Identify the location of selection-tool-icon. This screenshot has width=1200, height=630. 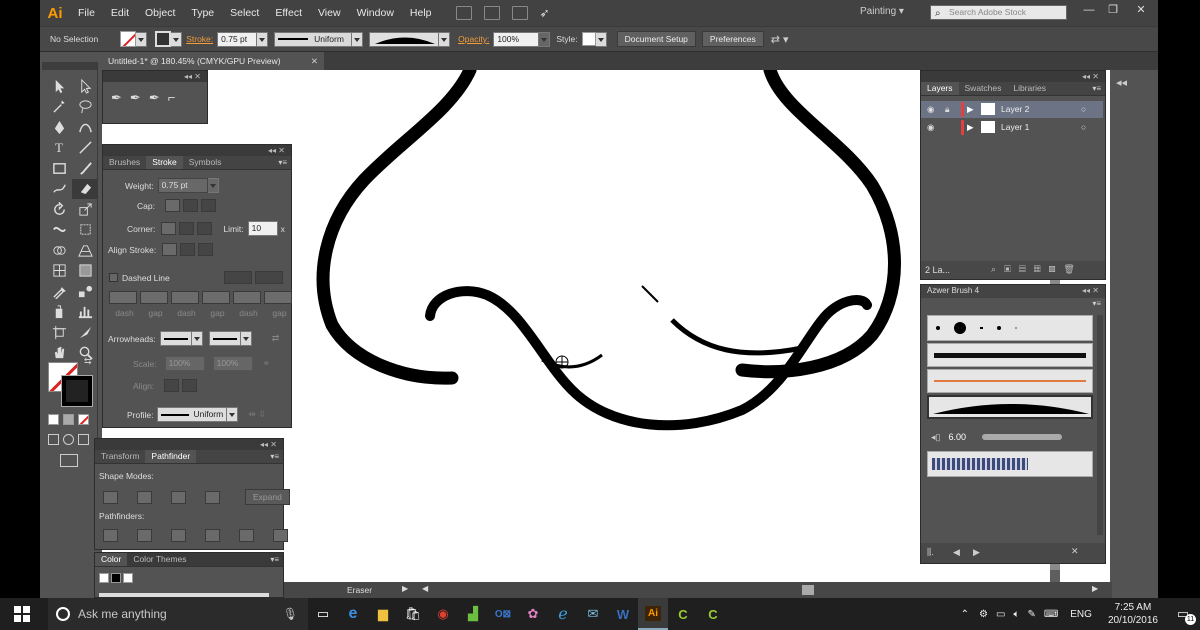
(59, 86).